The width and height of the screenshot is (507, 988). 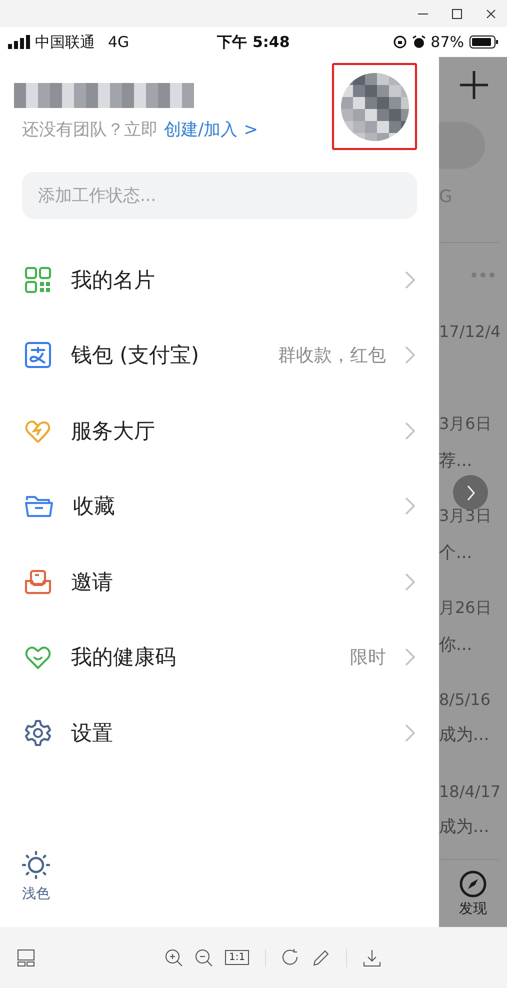 I want to click on menu-item: 设置, so click(x=219, y=732).